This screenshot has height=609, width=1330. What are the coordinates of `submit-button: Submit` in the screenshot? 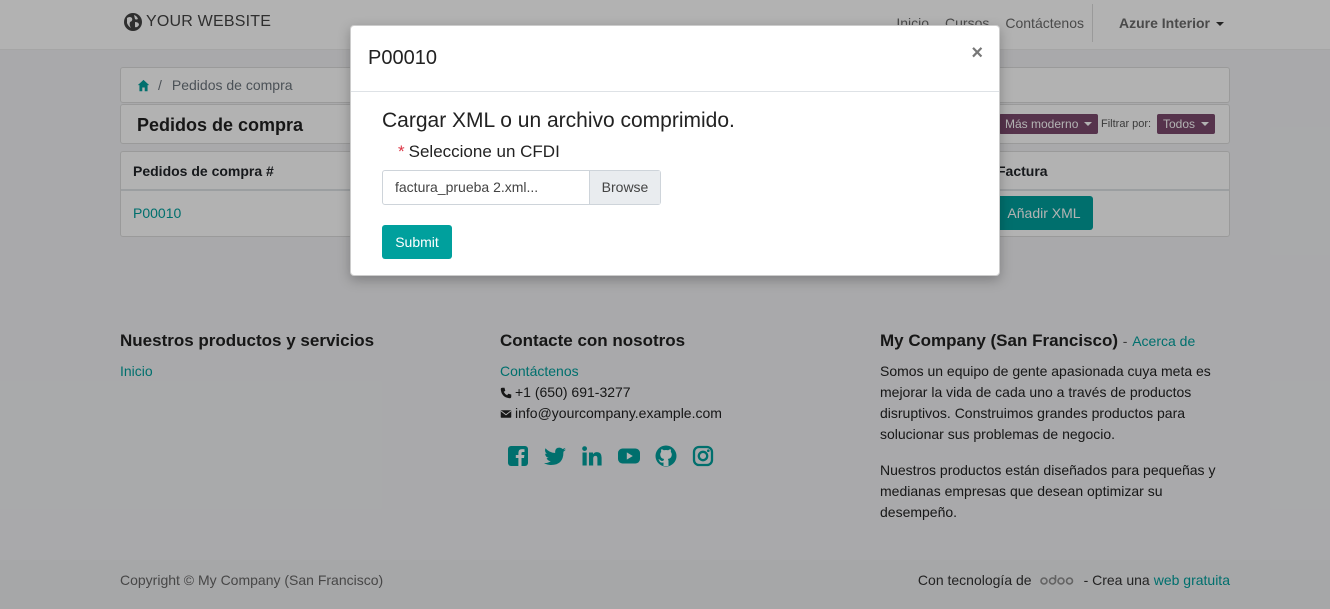 It's located at (417, 242).